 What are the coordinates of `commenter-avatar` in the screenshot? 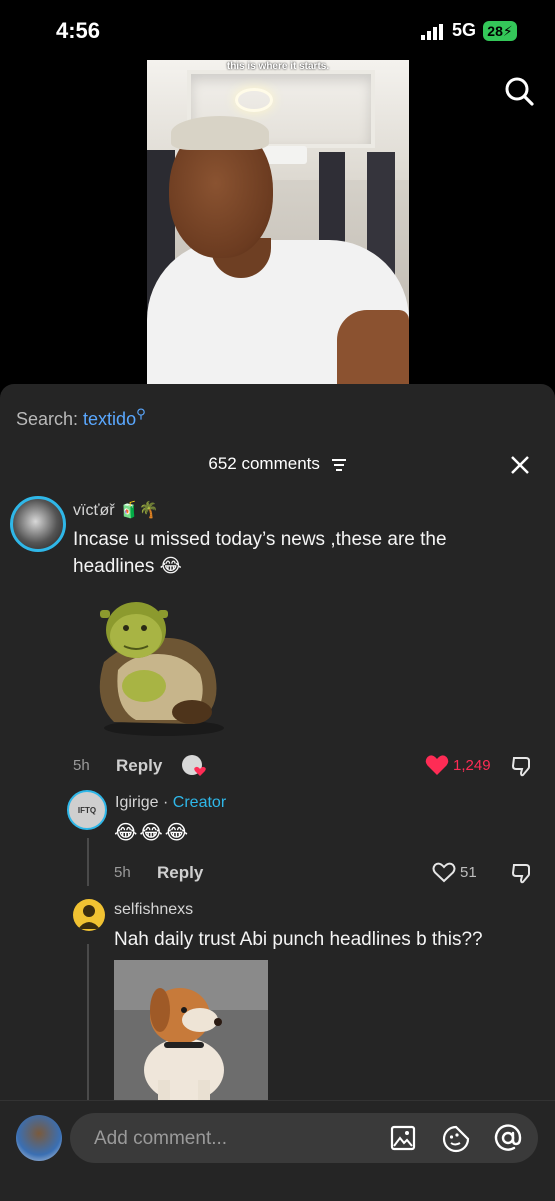 It's located at (38, 524).